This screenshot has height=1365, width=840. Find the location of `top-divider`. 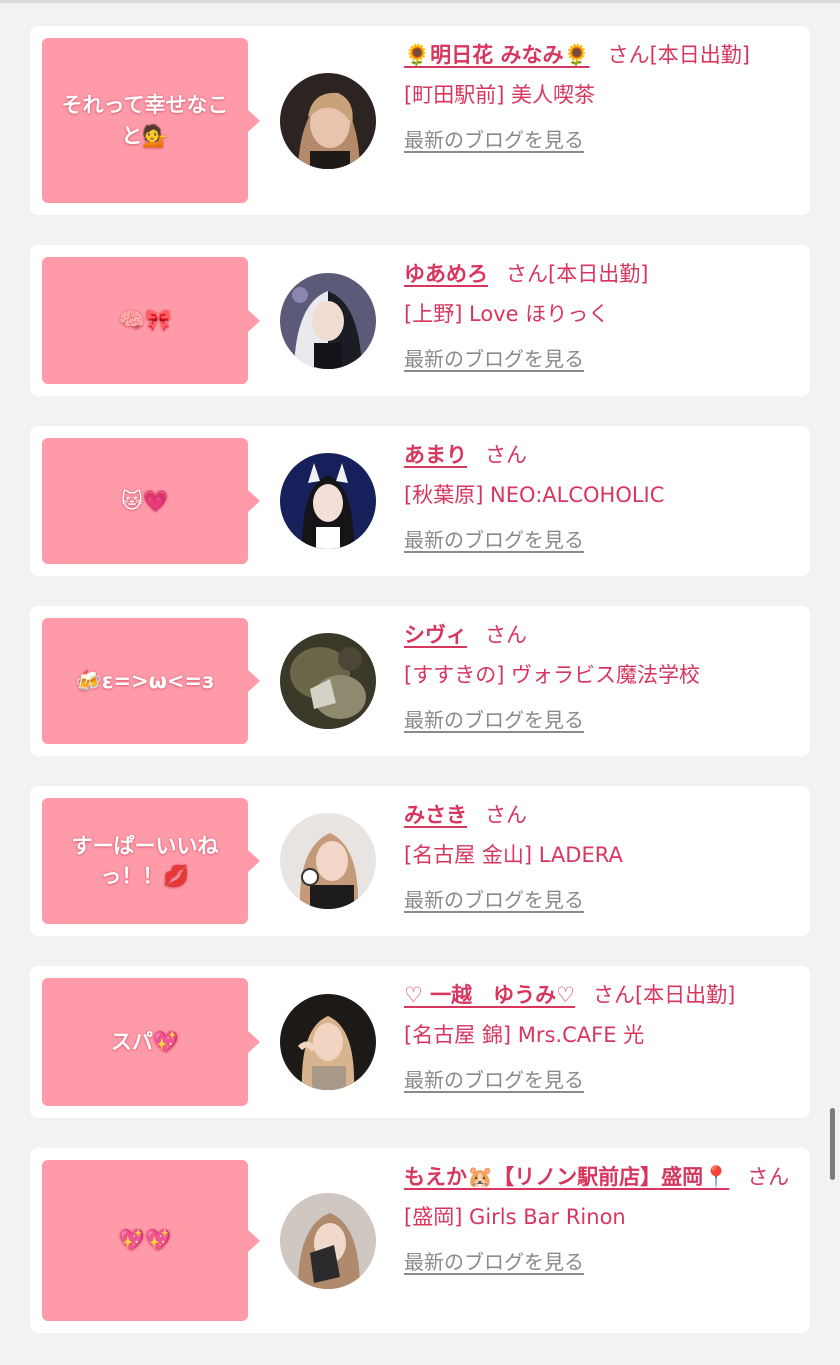

top-divider is located at coordinates (420, 1).